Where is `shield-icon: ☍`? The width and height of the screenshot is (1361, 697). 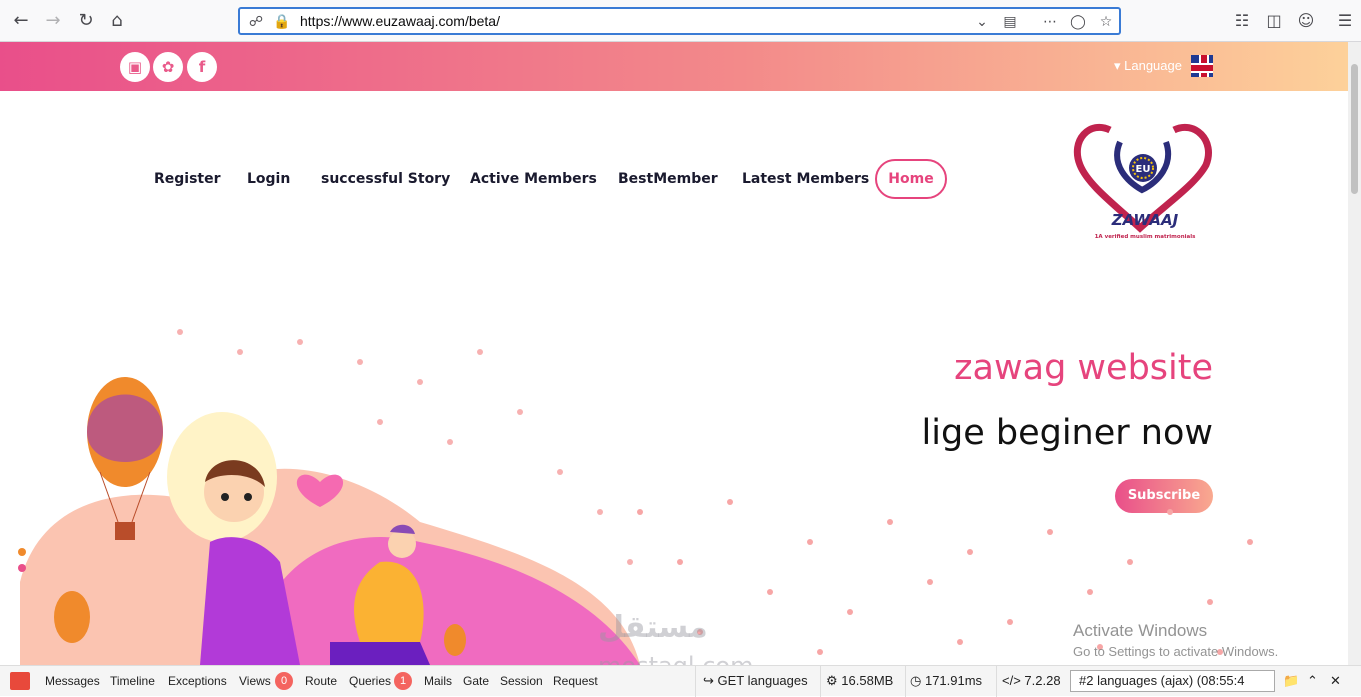
shield-icon: ☍ is located at coordinates (256, 22).